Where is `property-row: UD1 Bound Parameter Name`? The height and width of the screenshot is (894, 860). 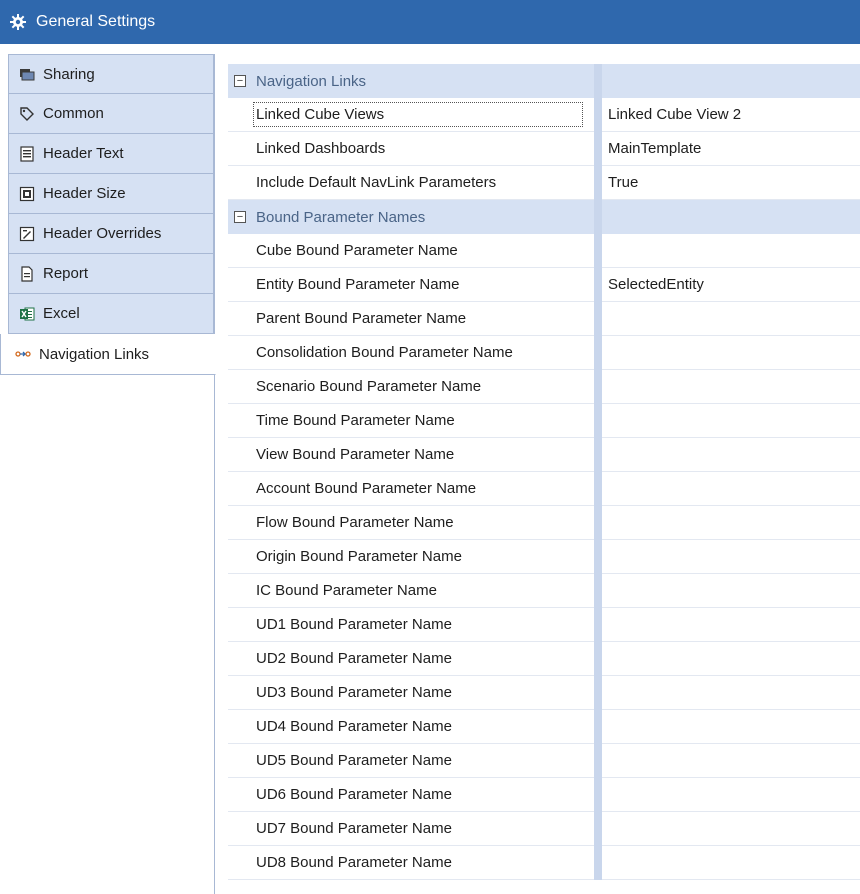
property-row: UD1 Bound Parameter Name is located at coordinates (544, 625).